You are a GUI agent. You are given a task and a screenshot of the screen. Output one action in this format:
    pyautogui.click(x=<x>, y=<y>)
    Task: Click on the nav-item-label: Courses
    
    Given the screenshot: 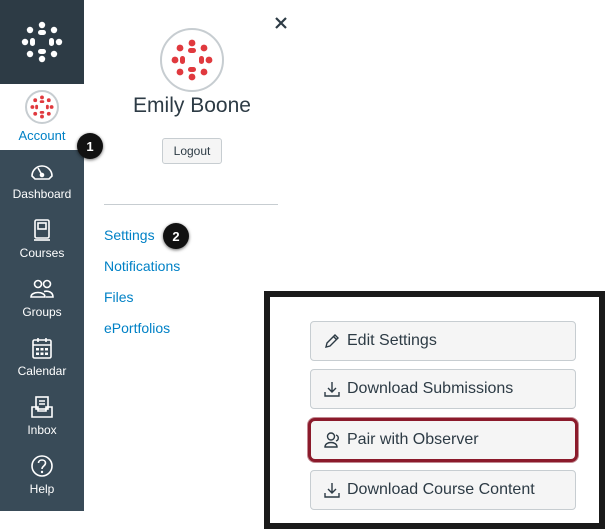 What is the action you would take?
    pyautogui.click(x=42, y=253)
    